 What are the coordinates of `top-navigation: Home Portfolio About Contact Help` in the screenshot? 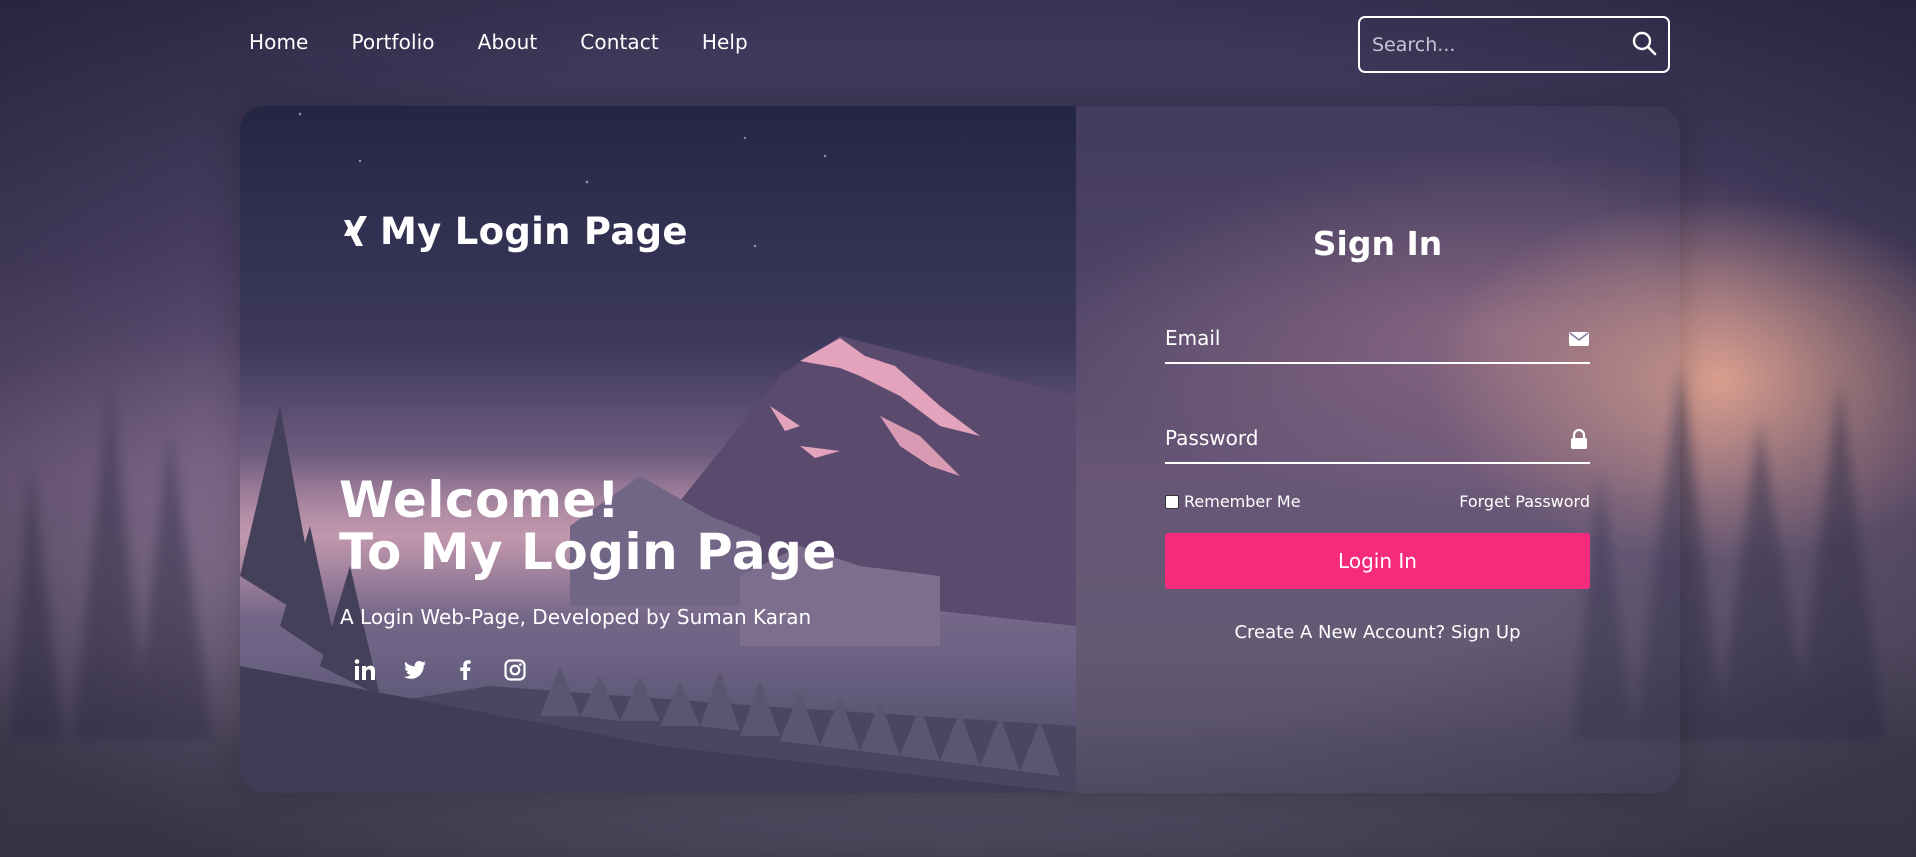 It's located at (958, 44).